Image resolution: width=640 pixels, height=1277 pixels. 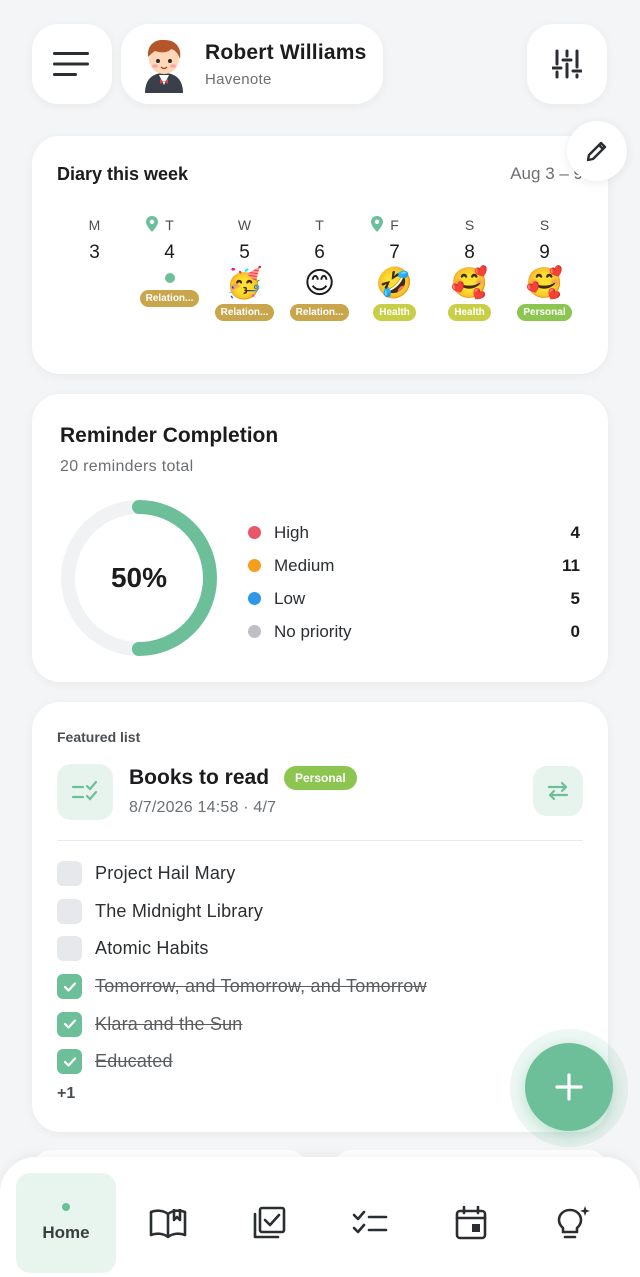 I want to click on list-item: Project Hail Mary, so click(x=307, y=874).